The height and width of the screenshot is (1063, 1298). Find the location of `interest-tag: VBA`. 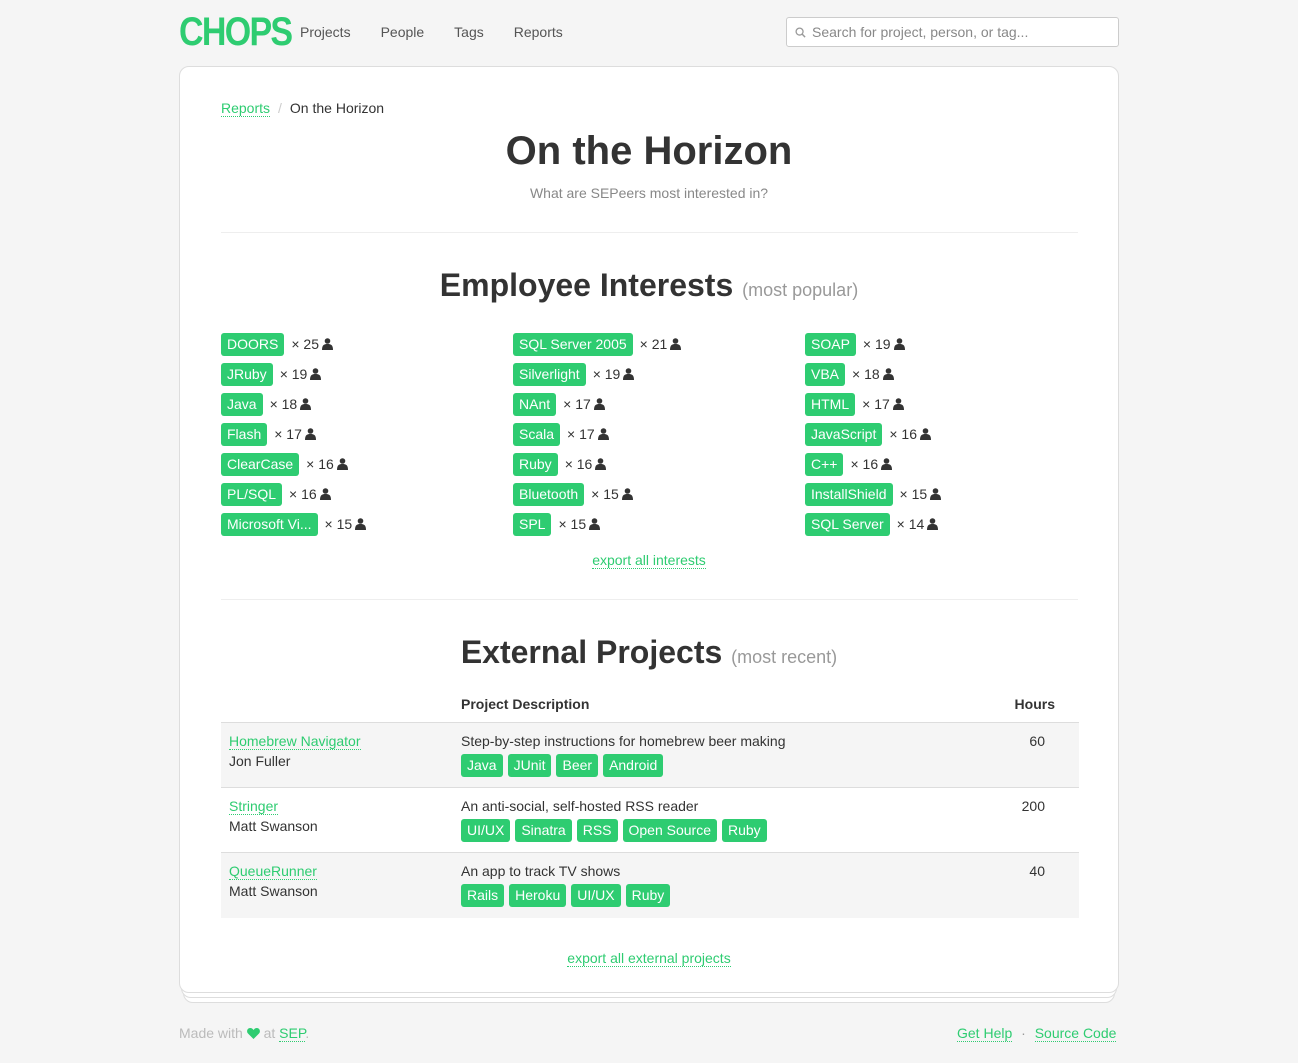

interest-tag: VBA is located at coordinates (825, 374).